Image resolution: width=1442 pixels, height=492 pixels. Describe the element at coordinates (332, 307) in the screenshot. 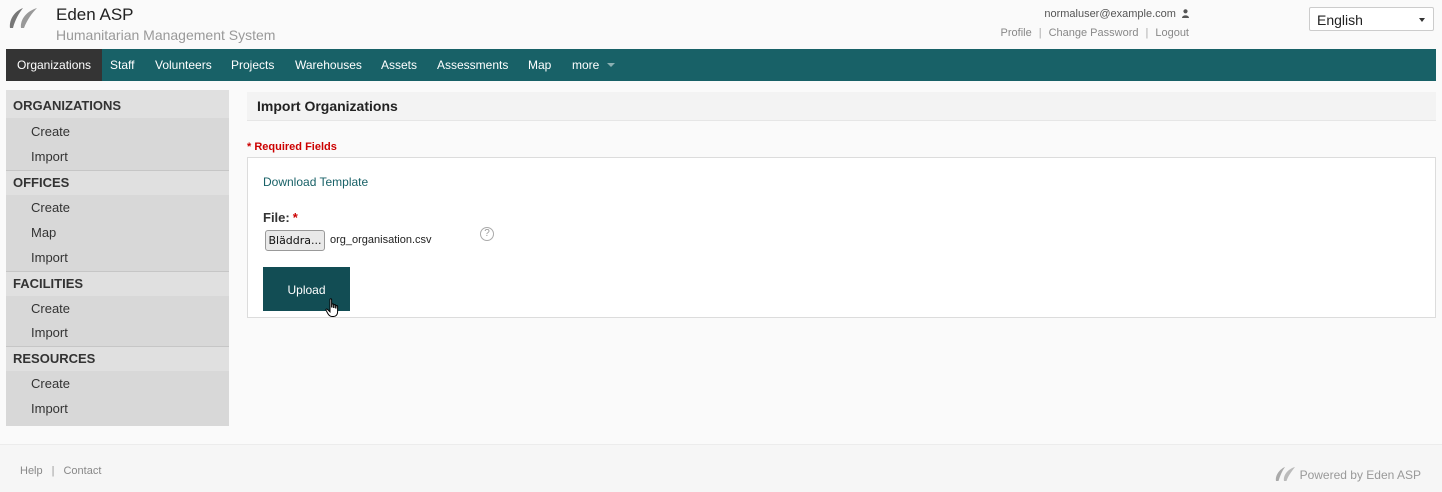

I see `hand-cursor-icon` at that location.